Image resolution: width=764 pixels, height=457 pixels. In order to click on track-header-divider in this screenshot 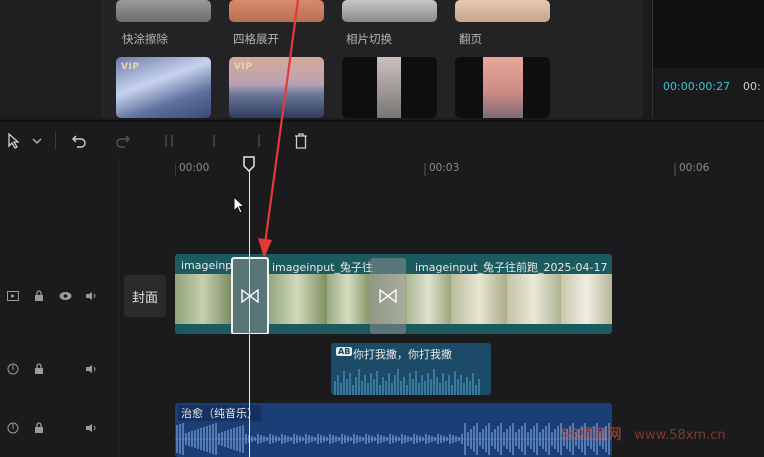, I will do `click(118, 307)`.